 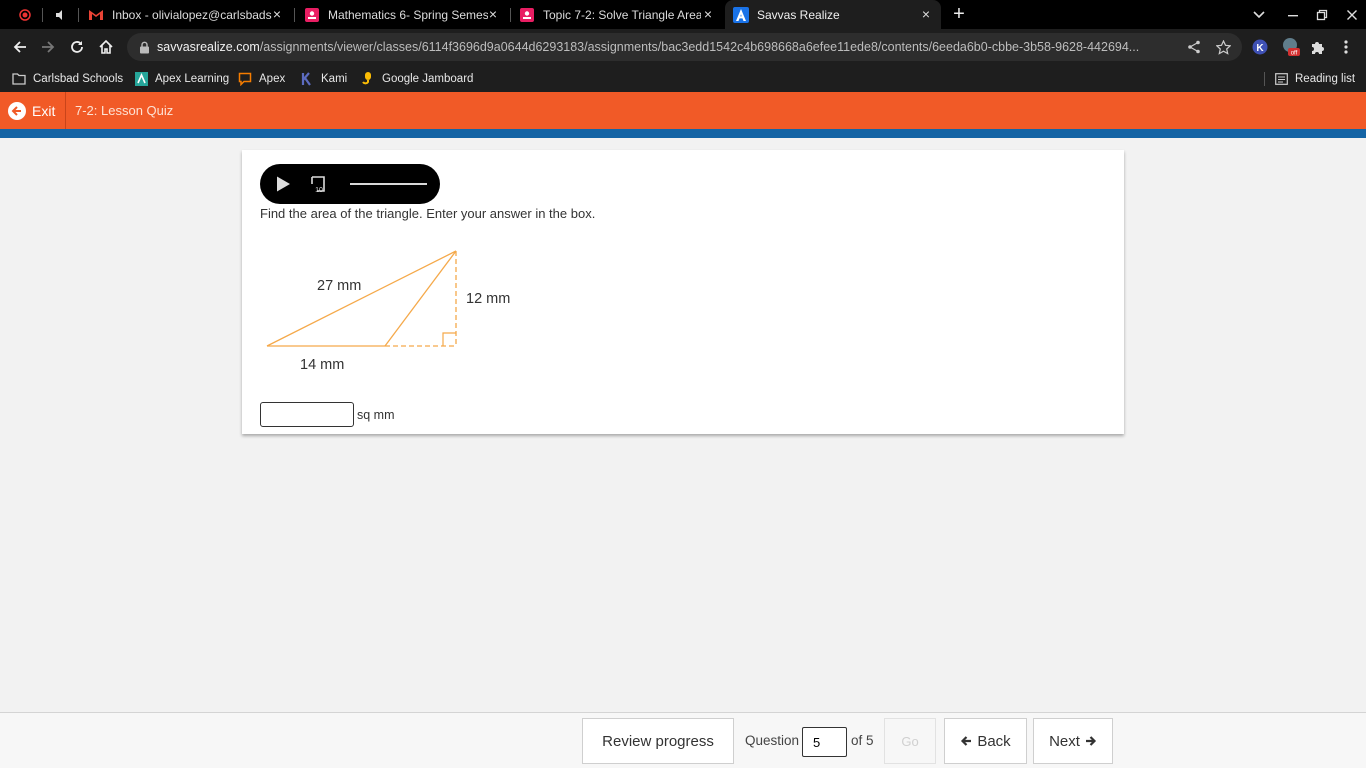 What do you see at coordinates (17, 111) in the screenshot?
I see `exit-arrow-icon` at bounding box center [17, 111].